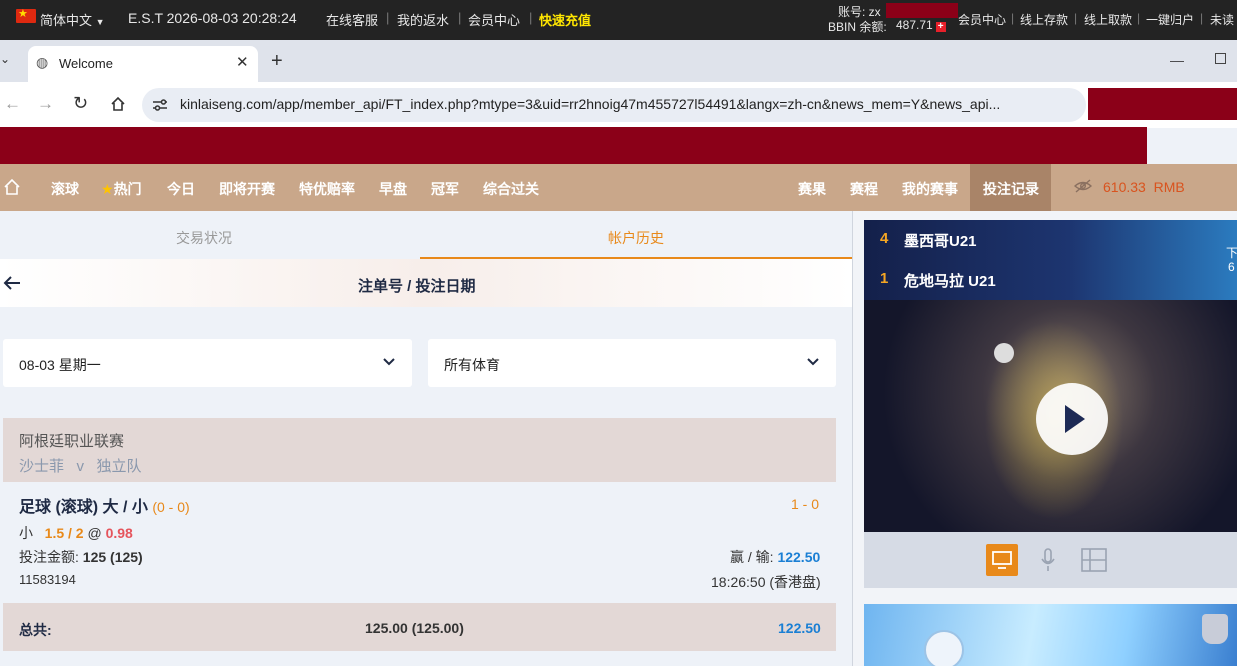 This screenshot has height=666, width=1237. What do you see at coordinates (1075, 419) in the screenshot?
I see `play-icon` at bounding box center [1075, 419].